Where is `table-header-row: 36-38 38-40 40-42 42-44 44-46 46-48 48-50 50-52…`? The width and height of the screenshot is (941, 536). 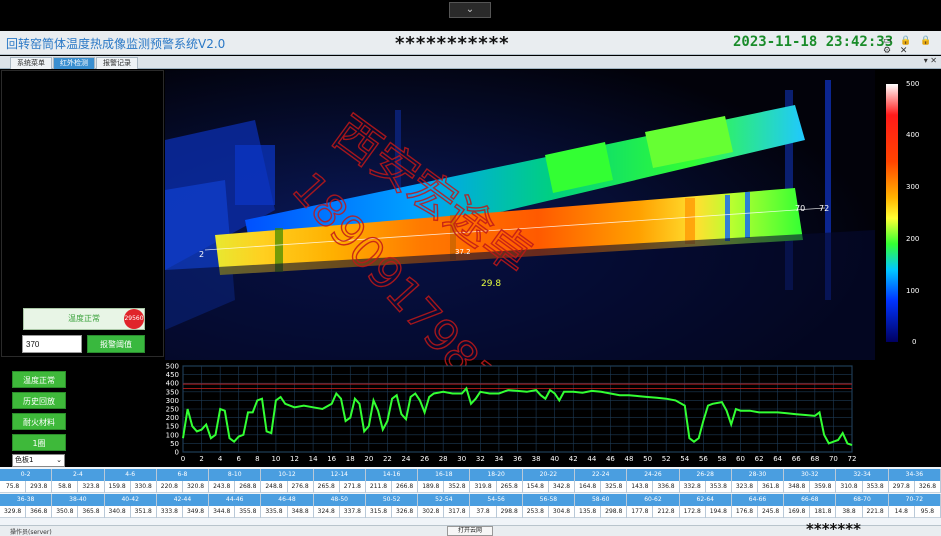
table-header-row: 36-38 38-40 40-42 42-44 44-46 46-48 48-50 50-52… is located at coordinates (470, 500).